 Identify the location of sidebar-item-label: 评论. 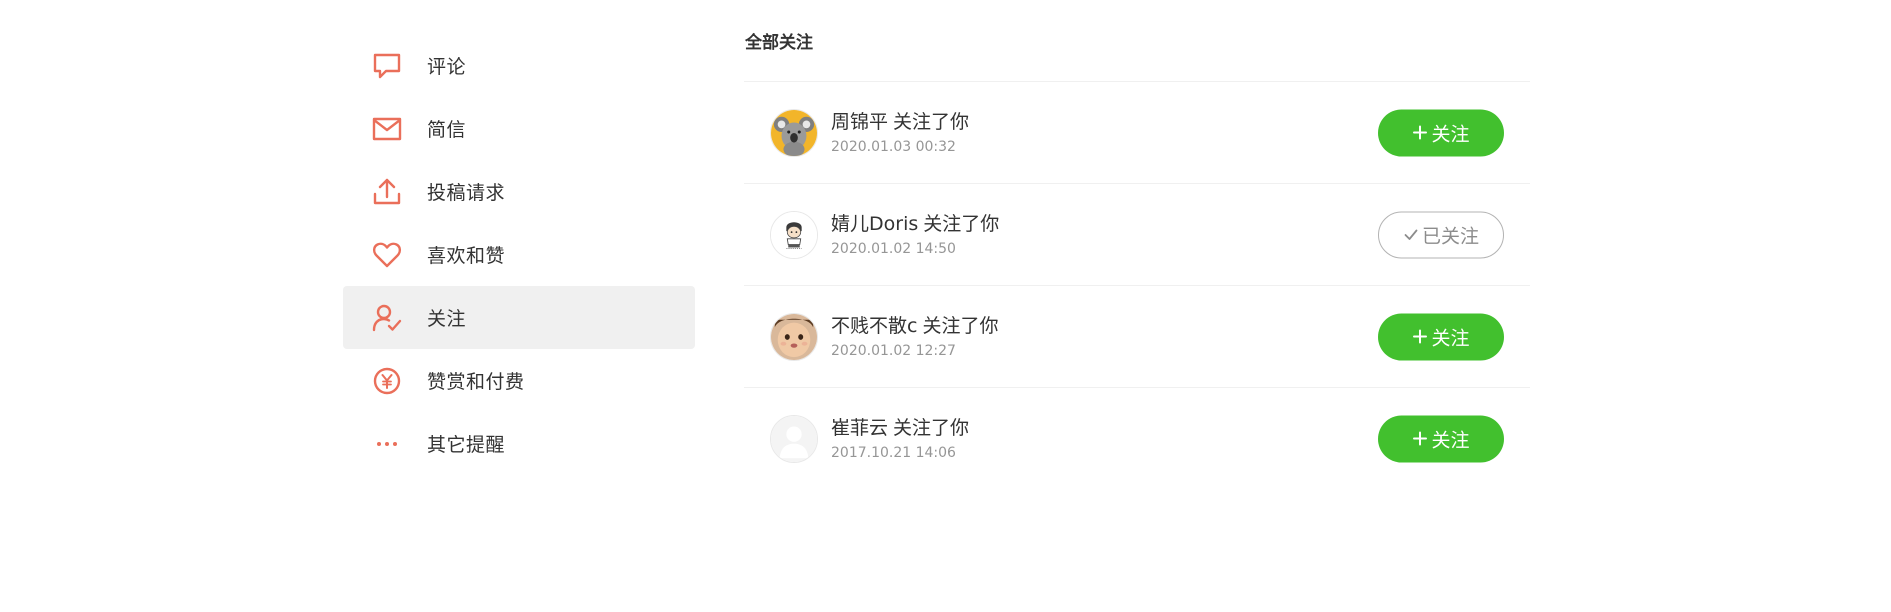
(447, 67).